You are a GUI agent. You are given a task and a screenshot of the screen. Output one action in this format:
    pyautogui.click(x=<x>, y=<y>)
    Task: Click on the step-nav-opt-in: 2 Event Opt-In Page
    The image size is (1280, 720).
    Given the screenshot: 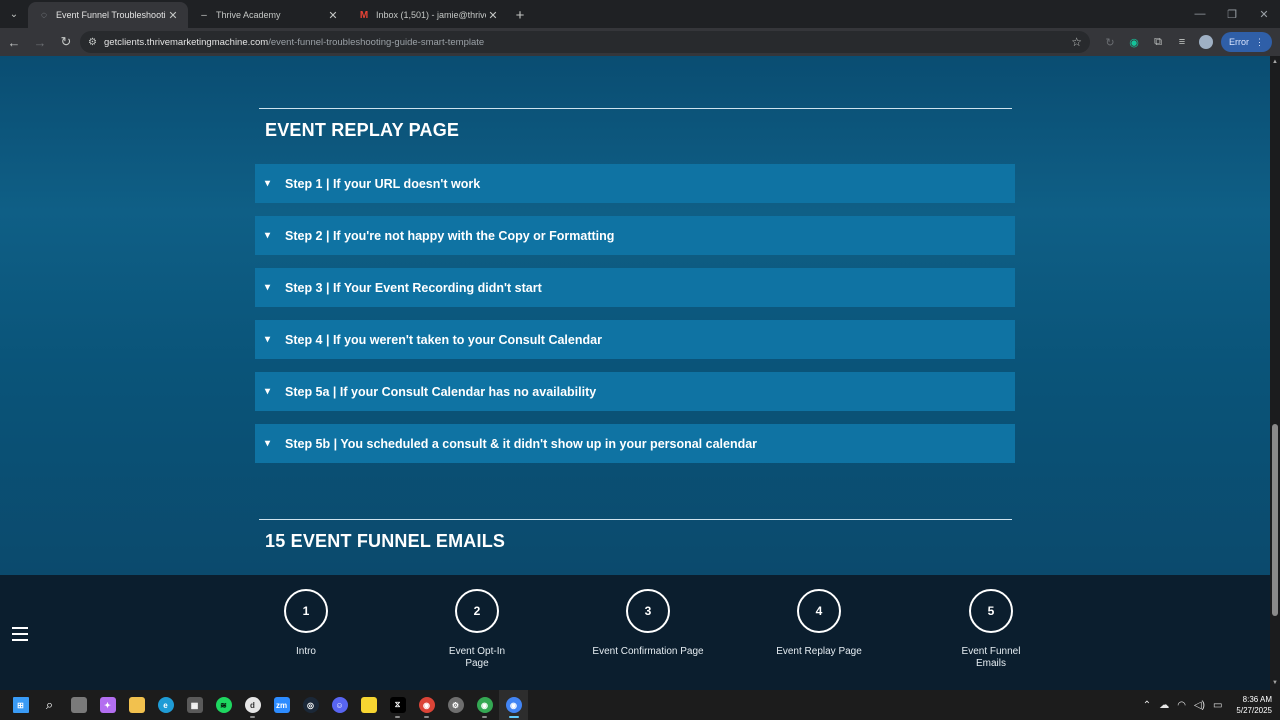 What is the action you would take?
    pyautogui.click(x=477, y=629)
    